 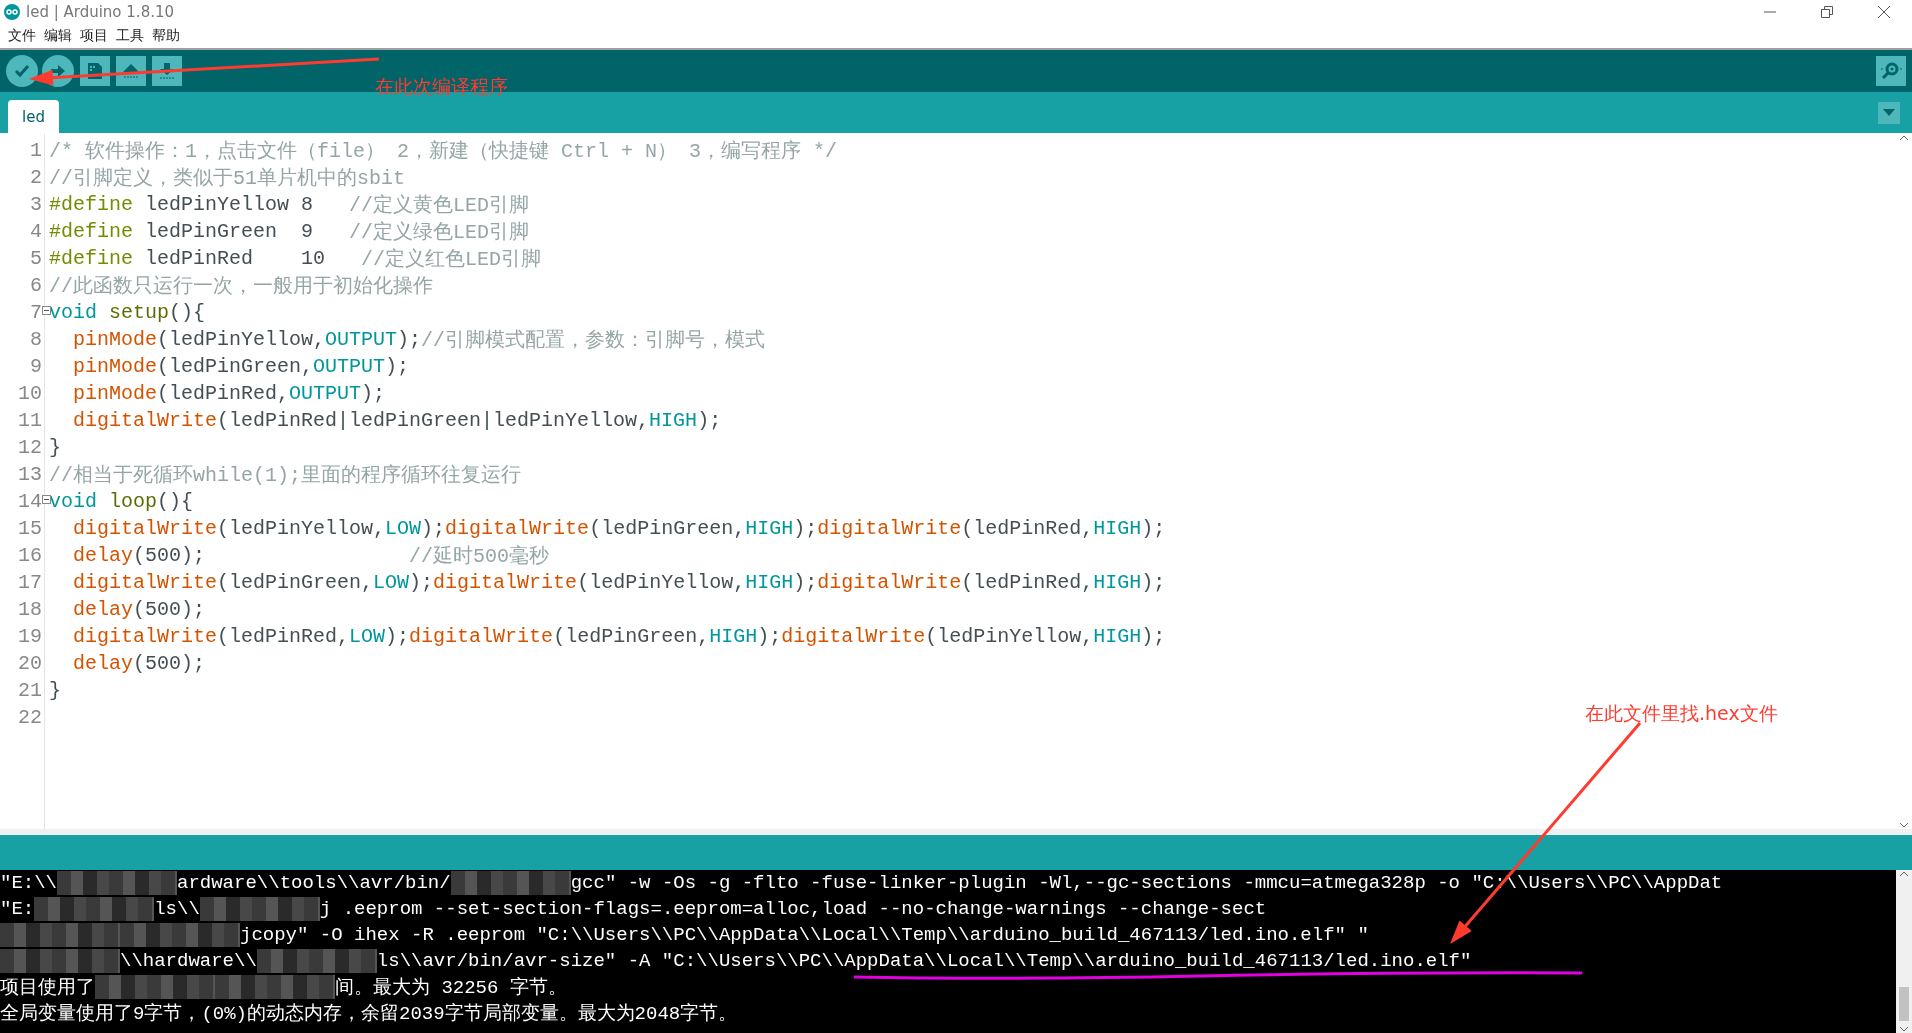 I want to click on console-text: jcopy" -O ihex -R .eeprom "C:\\Users\\PC\\AppData\\Local\\Temp\\arduino_build_467113/led.ino.elf" ", so click(x=804, y=935).